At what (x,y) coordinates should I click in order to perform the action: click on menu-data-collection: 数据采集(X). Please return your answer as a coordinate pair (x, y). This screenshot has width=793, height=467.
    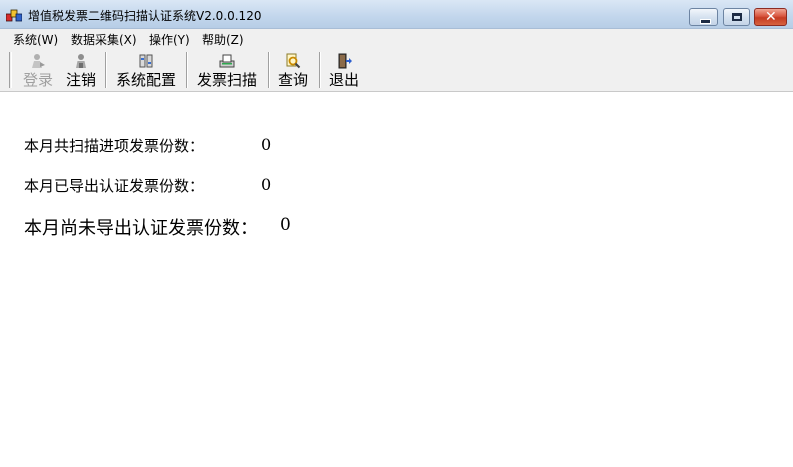
    Looking at the image, I should click on (104, 39).